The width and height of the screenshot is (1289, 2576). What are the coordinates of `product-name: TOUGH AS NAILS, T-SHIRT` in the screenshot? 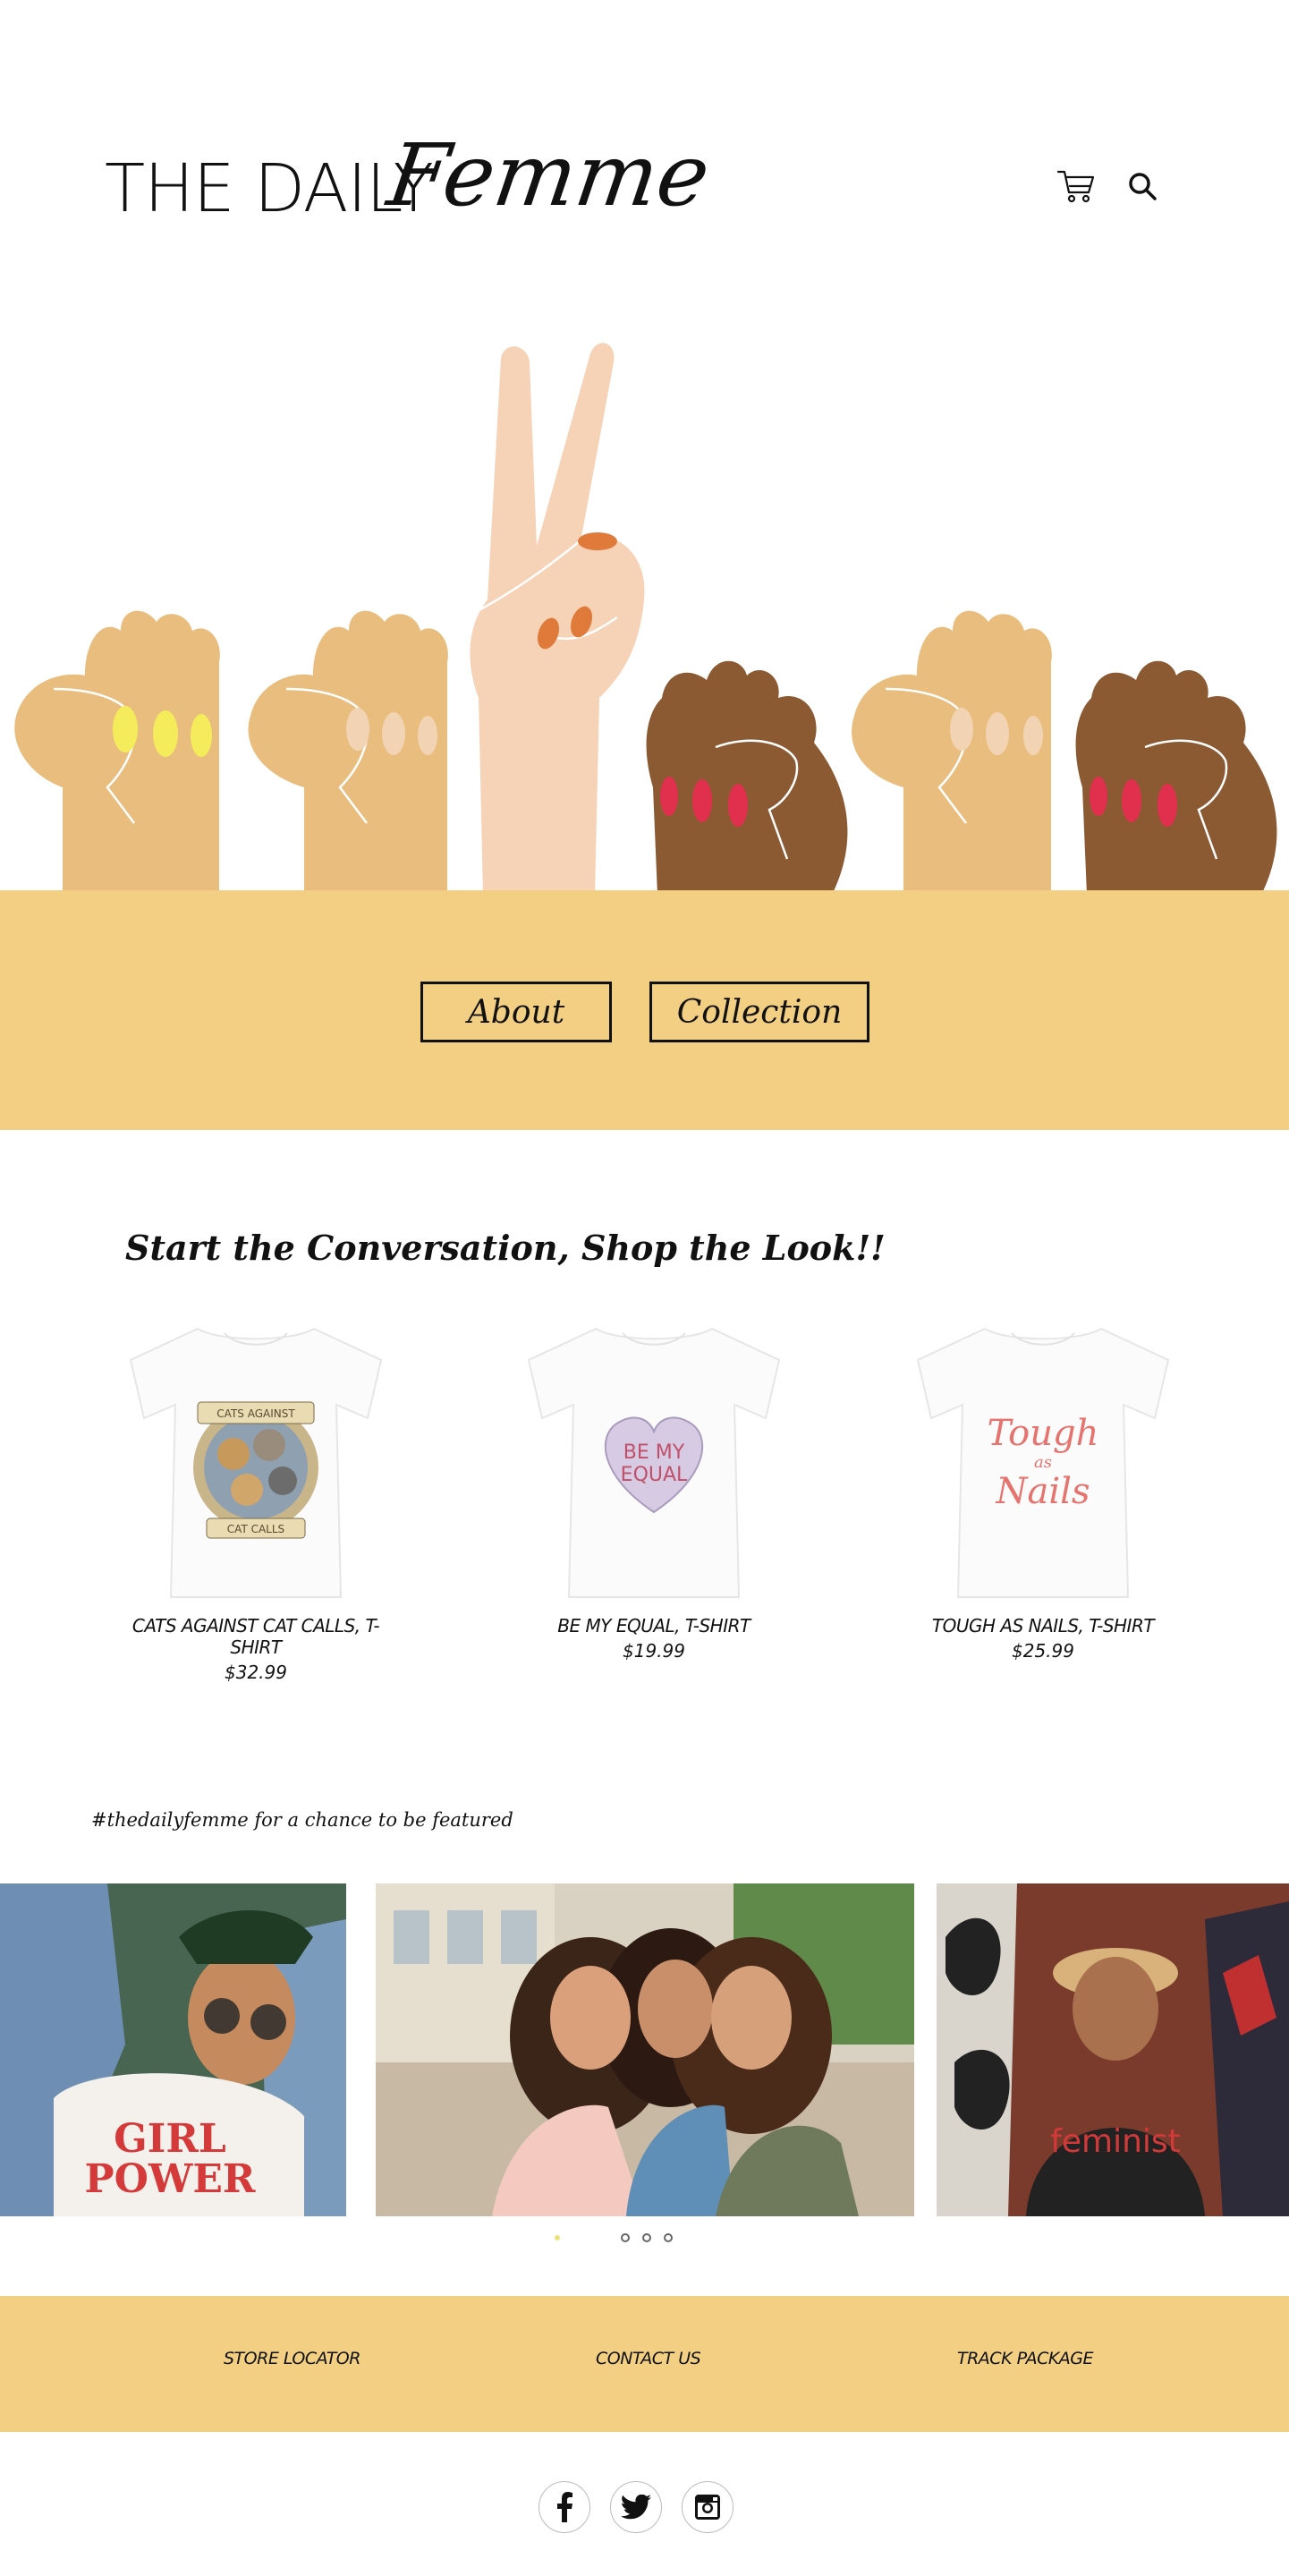 It's located at (1043, 1626).